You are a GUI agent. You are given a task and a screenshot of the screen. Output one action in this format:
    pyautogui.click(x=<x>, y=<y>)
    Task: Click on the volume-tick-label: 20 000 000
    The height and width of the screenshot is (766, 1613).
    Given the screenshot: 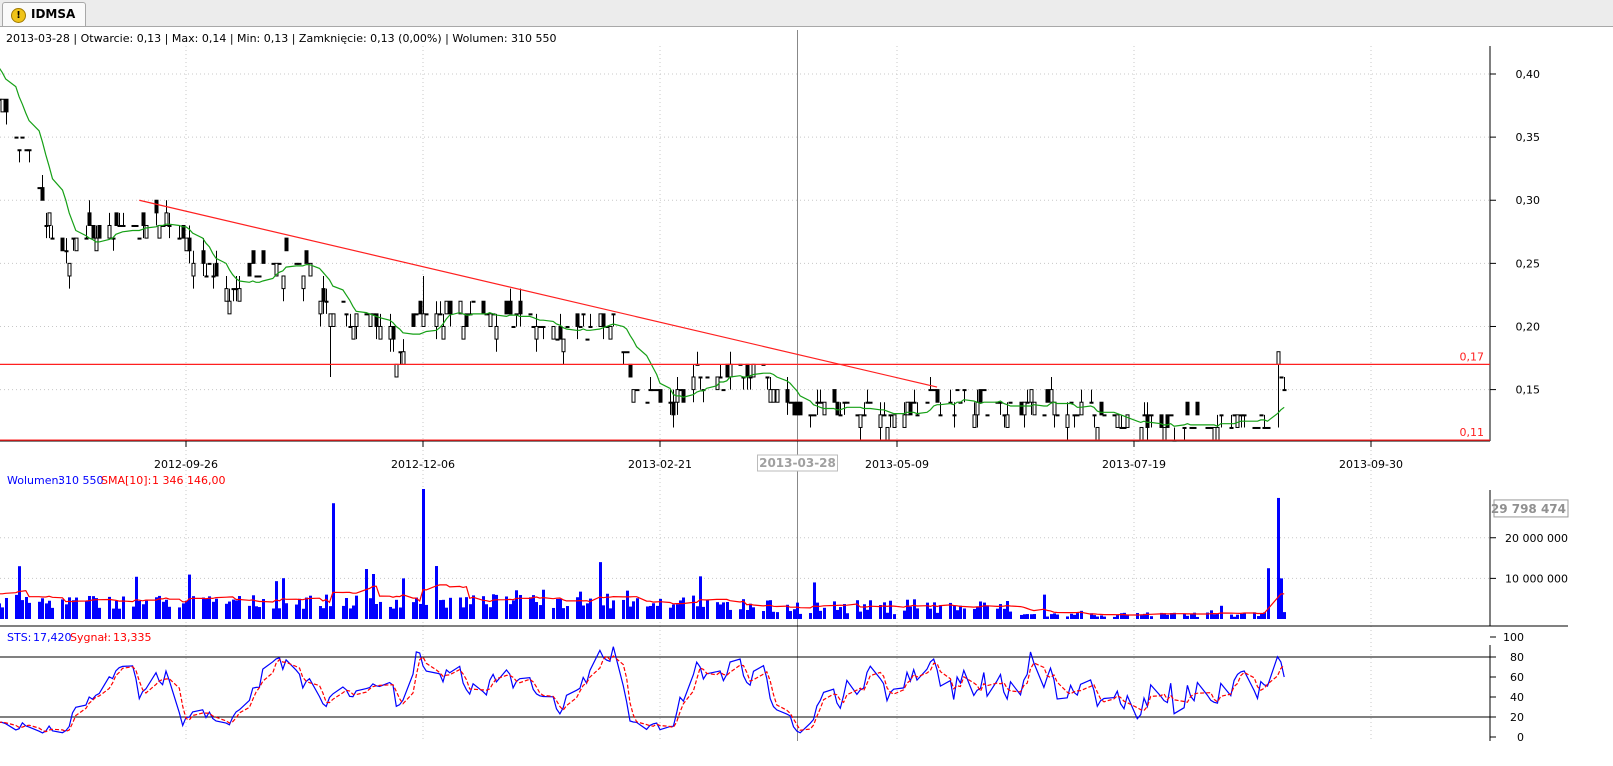 What is the action you would take?
    pyautogui.click(x=1536, y=538)
    